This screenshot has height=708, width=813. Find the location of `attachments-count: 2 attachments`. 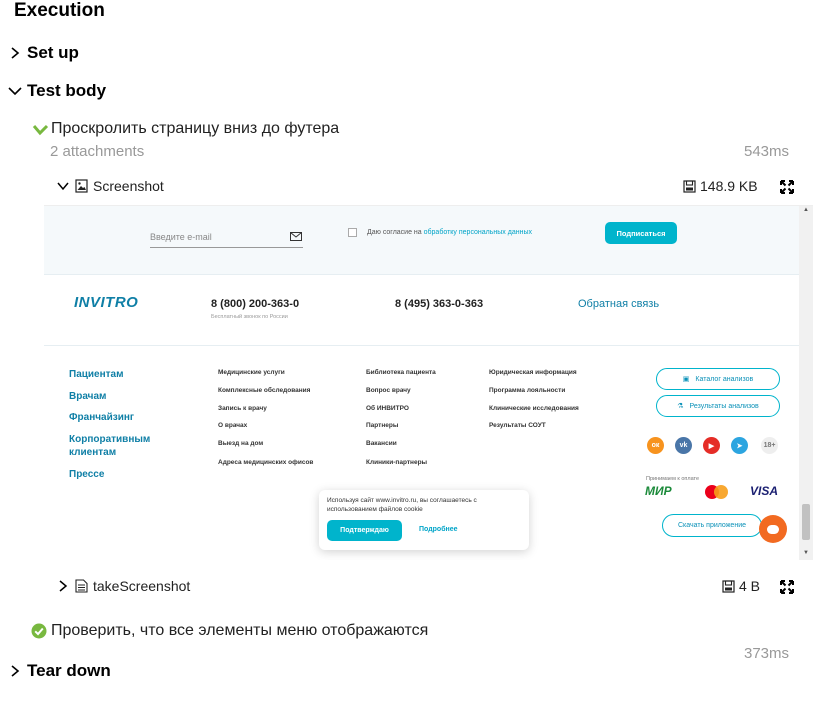

attachments-count: 2 attachments is located at coordinates (97, 151).